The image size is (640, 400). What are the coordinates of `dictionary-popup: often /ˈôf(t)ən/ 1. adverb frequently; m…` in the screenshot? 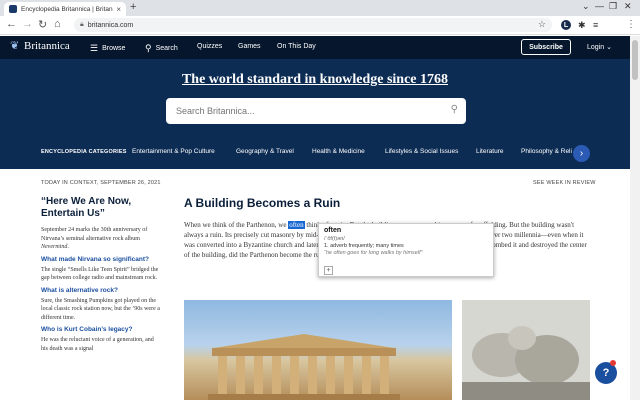 It's located at (406, 250).